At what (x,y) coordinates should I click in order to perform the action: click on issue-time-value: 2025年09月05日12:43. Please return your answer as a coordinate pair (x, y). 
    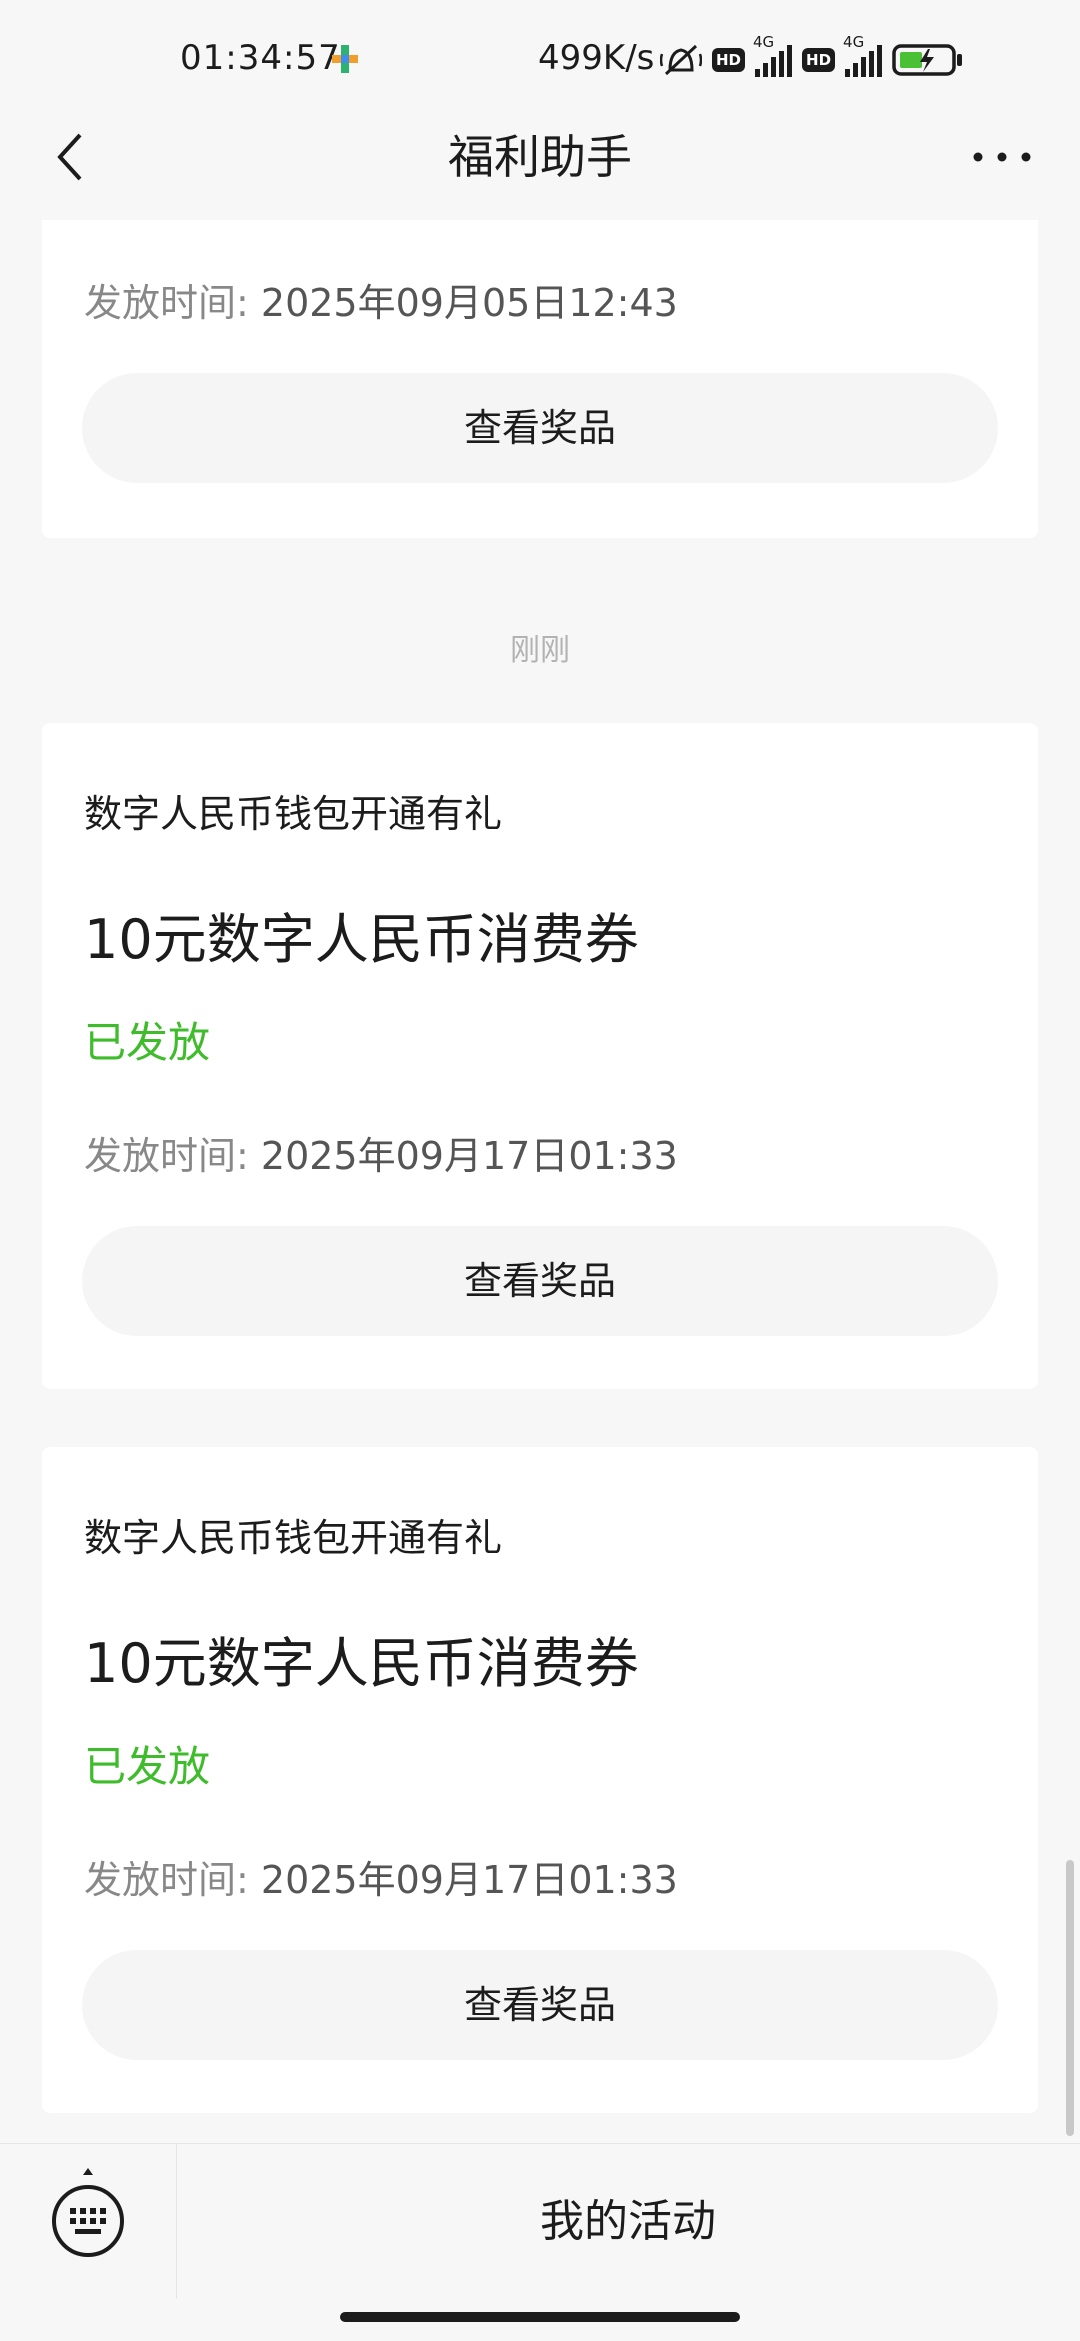
    Looking at the image, I should click on (469, 303).